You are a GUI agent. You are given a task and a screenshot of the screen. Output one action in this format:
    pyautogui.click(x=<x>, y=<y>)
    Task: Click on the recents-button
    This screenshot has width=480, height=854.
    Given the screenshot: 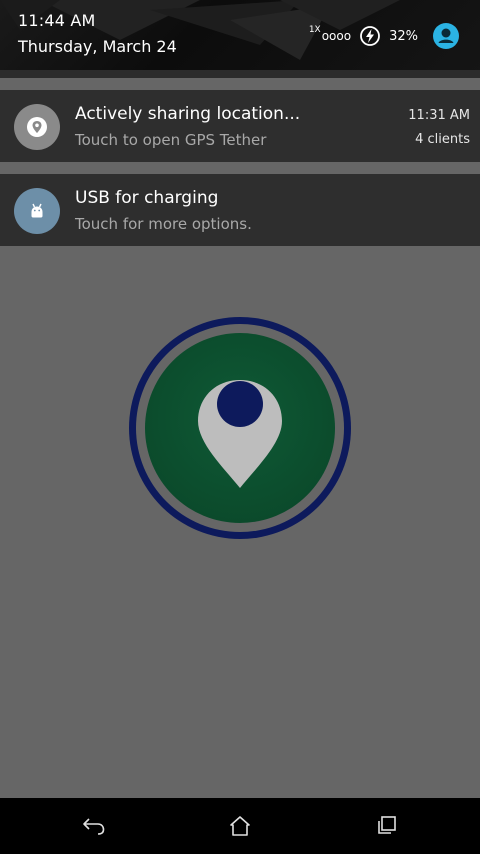 What is the action you would take?
    pyautogui.click(x=386, y=826)
    